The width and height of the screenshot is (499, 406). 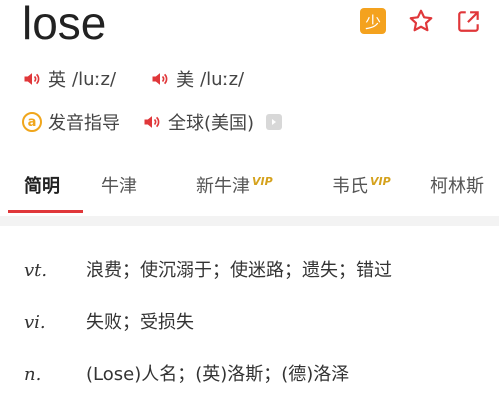 What do you see at coordinates (69, 79) in the screenshot?
I see `pronunciation-uk: 英/luːz/` at bounding box center [69, 79].